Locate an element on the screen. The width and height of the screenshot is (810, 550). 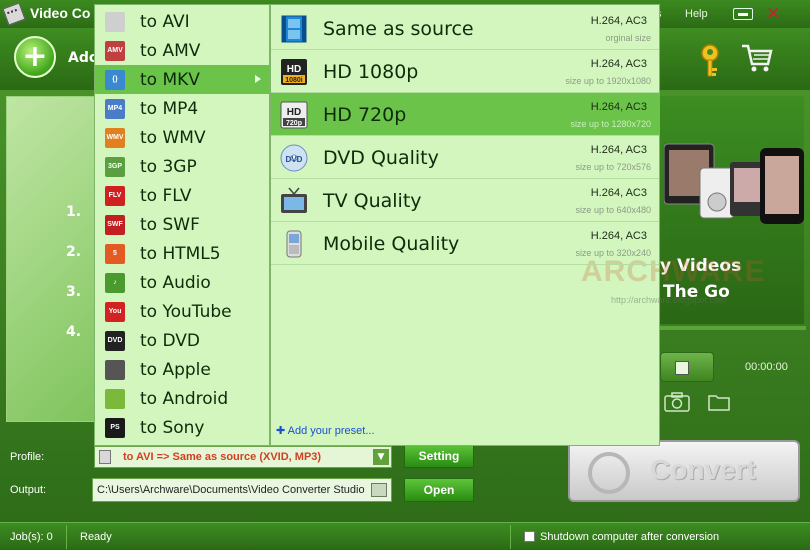
format-menu-item: {} to MKV is located at coordinates (182, 79).